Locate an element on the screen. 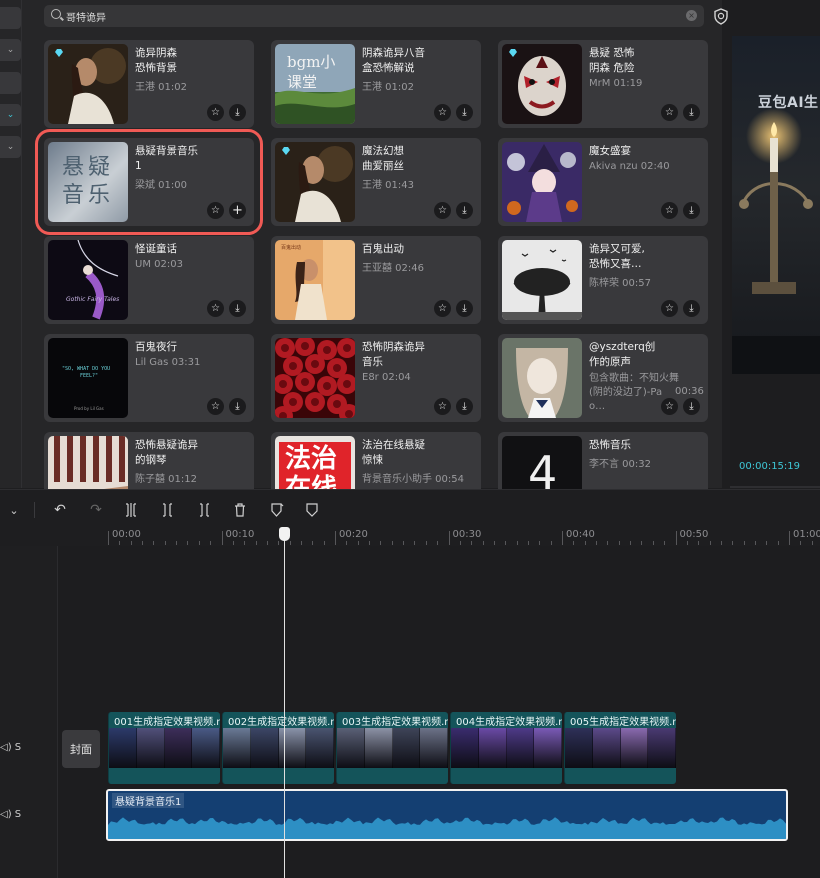 The width and height of the screenshot is (820, 878). trim-right-icon is located at coordinates (204, 510).